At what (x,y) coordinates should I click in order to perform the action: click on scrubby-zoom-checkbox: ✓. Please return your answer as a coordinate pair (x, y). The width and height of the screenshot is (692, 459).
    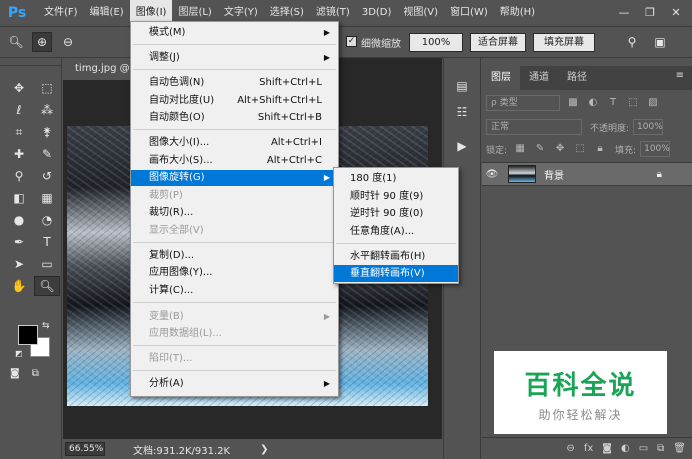
    Looking at the image, I should click on (351, 41).